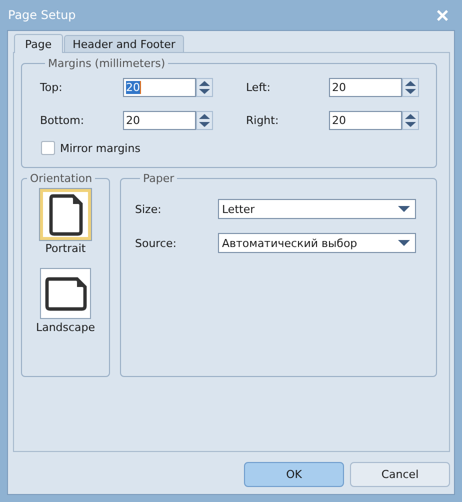 The height and width of the screenshot is (502, 462). What do you see at coordinates (66, 327) in the screenshot?
I see `orientation-label: Landscape` at bounding box center [66, 327].